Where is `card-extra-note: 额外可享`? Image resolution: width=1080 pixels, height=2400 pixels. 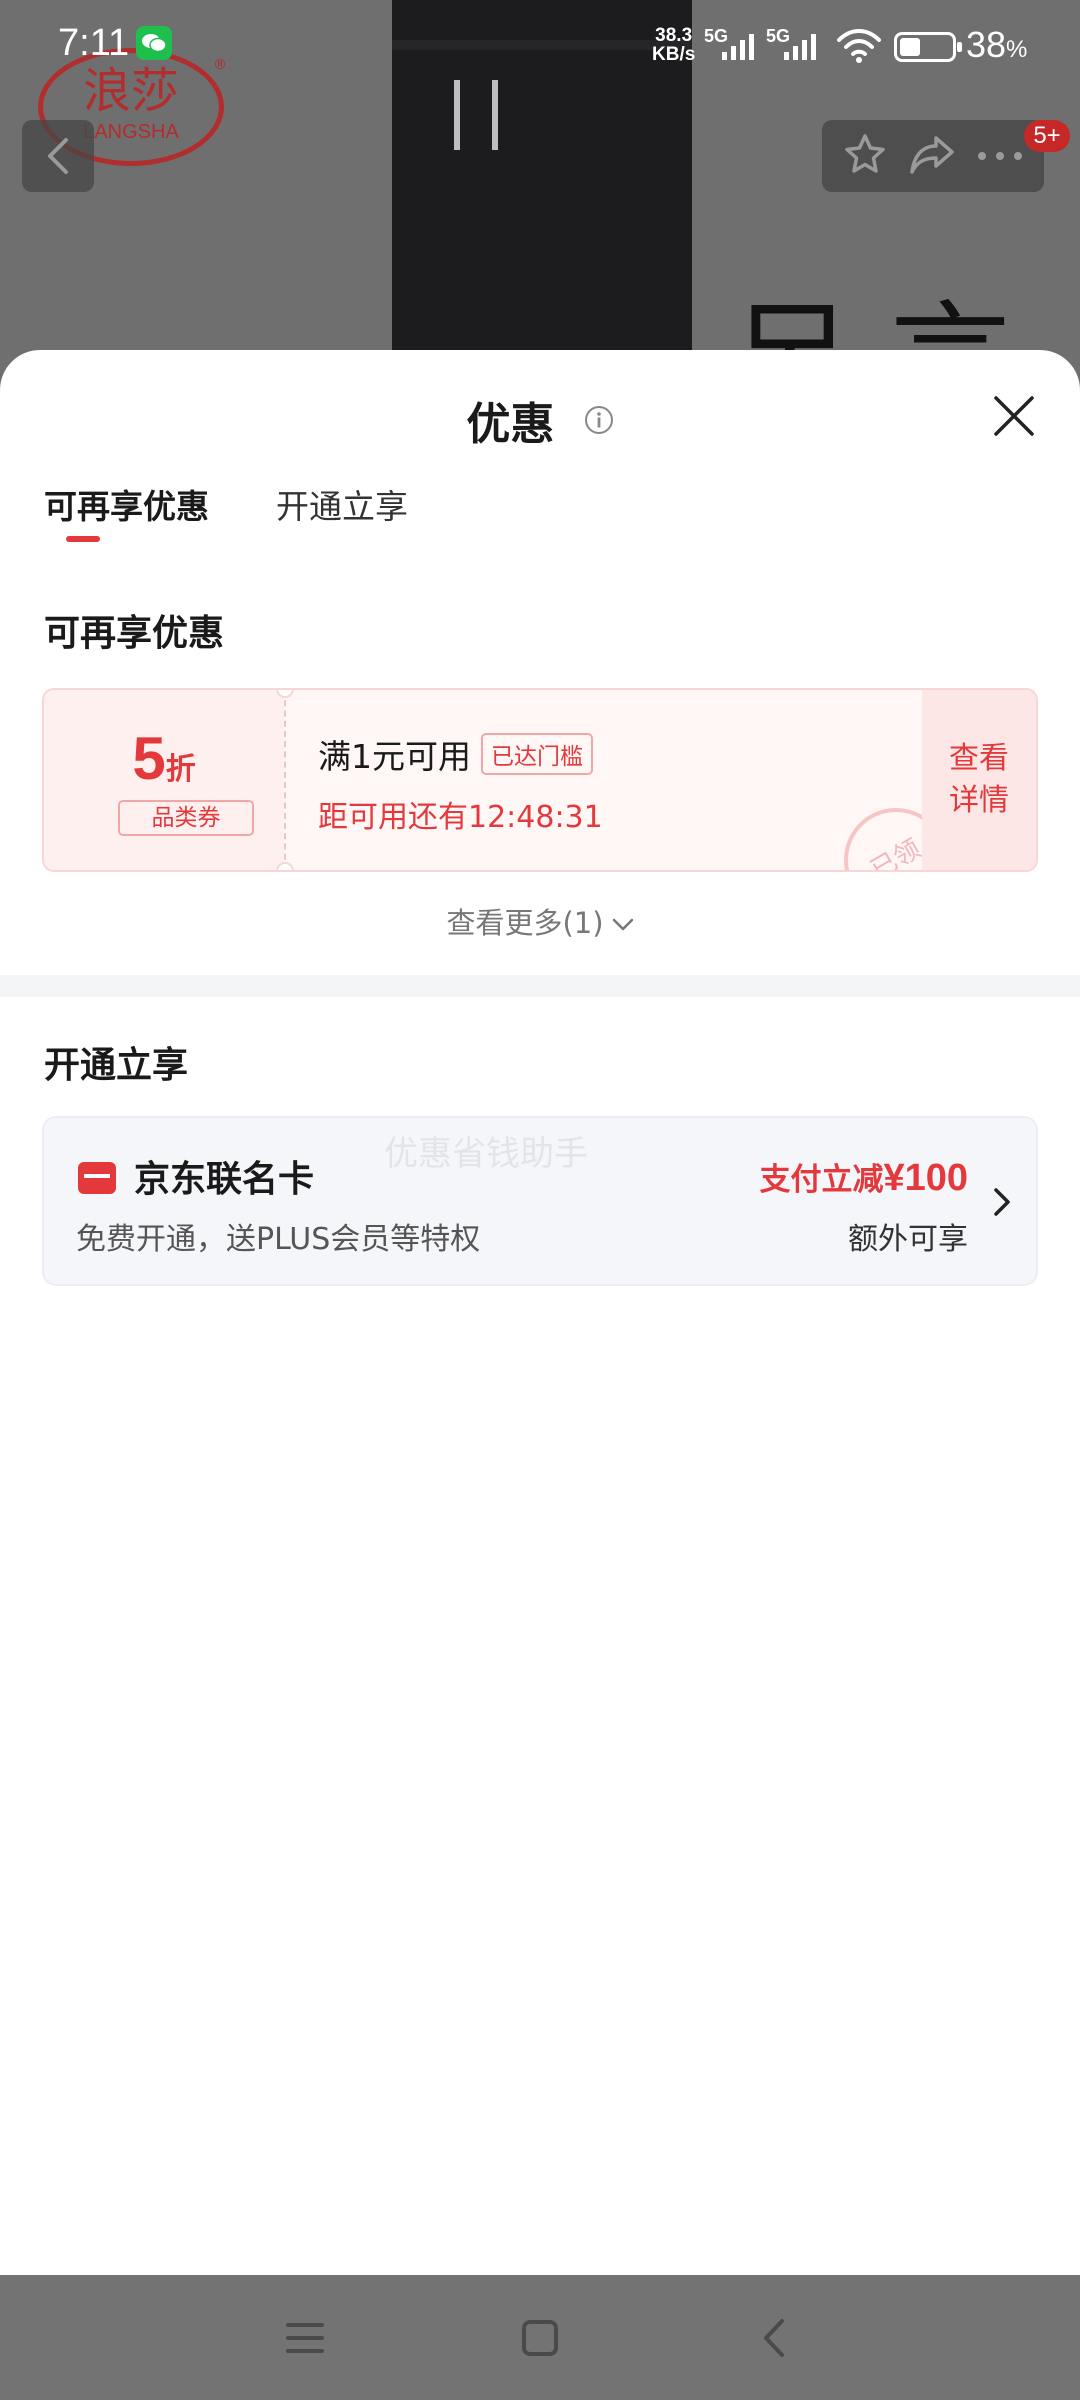 card-extra-note: 额外可享 is located at coordinates (908, 1239).